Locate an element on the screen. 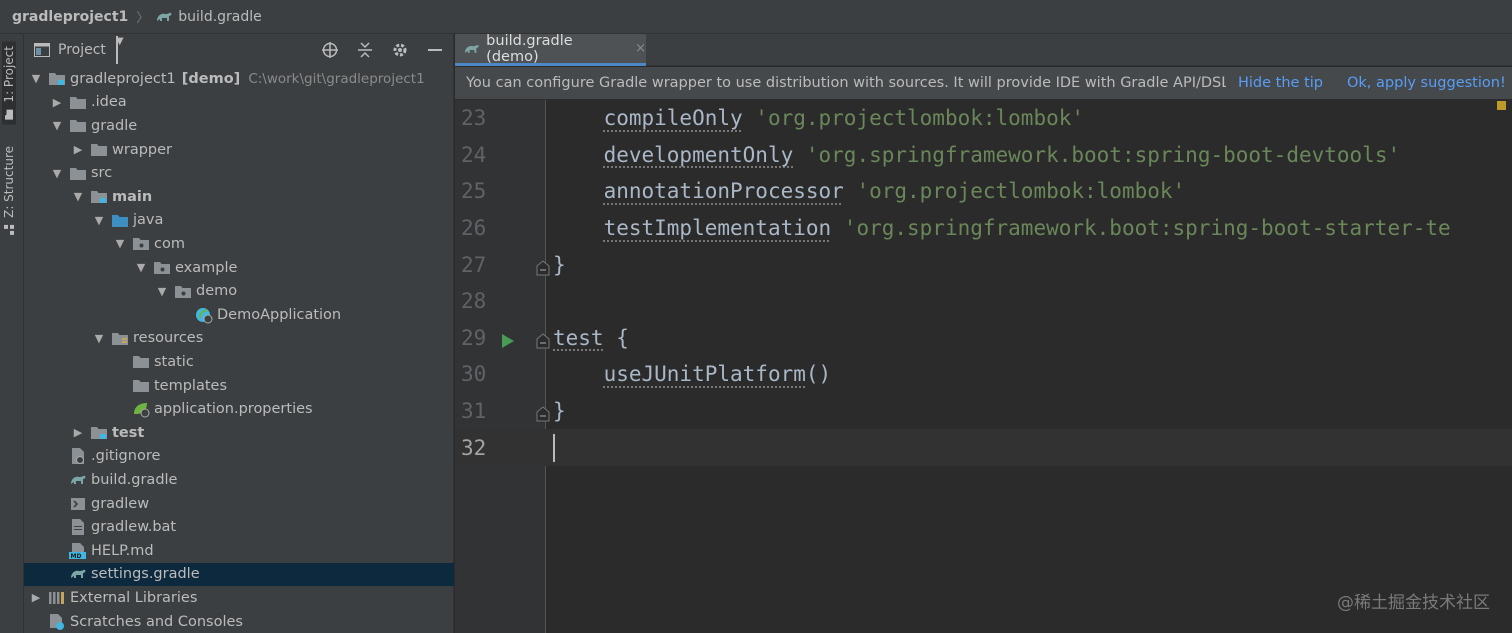  chevron-down-icon: ▼ is located at coordinates (119, 49).